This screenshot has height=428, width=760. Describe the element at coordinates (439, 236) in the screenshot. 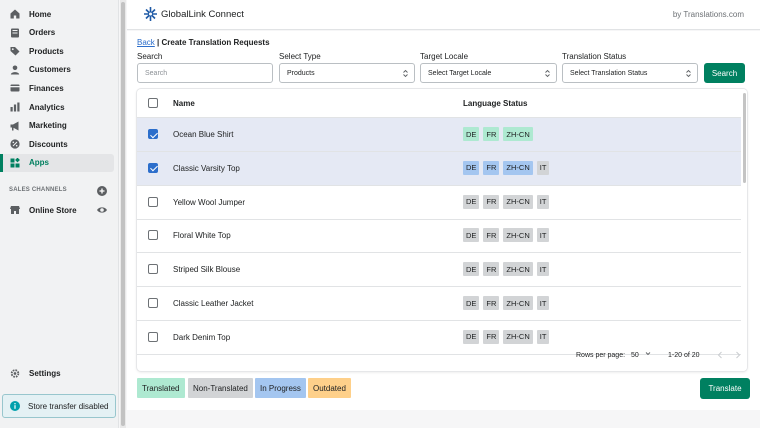

I see `table-row: Floral White Top DE FR ZH-CN IT` at that location.